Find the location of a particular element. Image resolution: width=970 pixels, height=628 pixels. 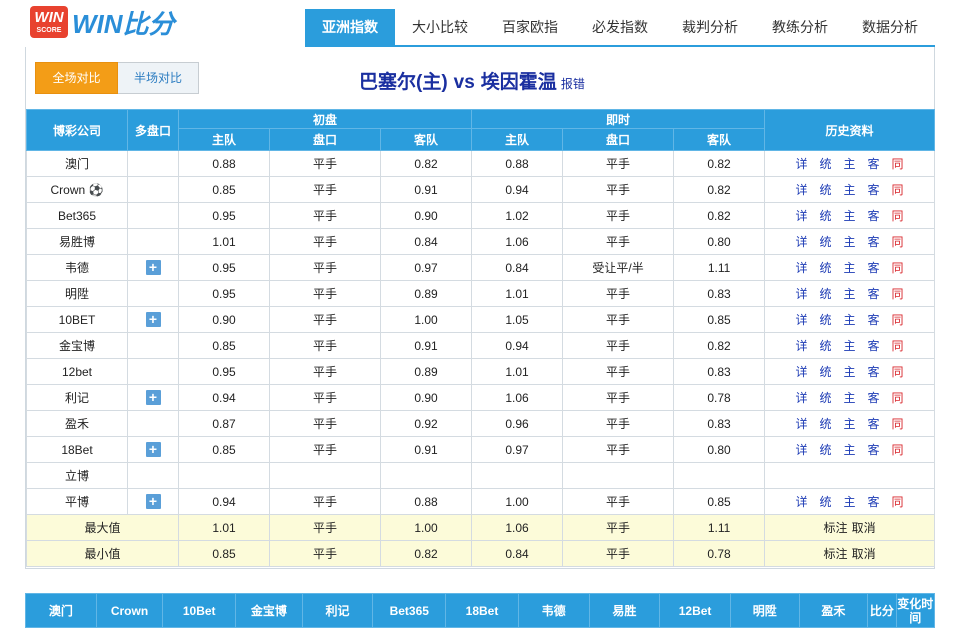

bottom-col-3: 金宝博 is located at coordinates (269, 610).